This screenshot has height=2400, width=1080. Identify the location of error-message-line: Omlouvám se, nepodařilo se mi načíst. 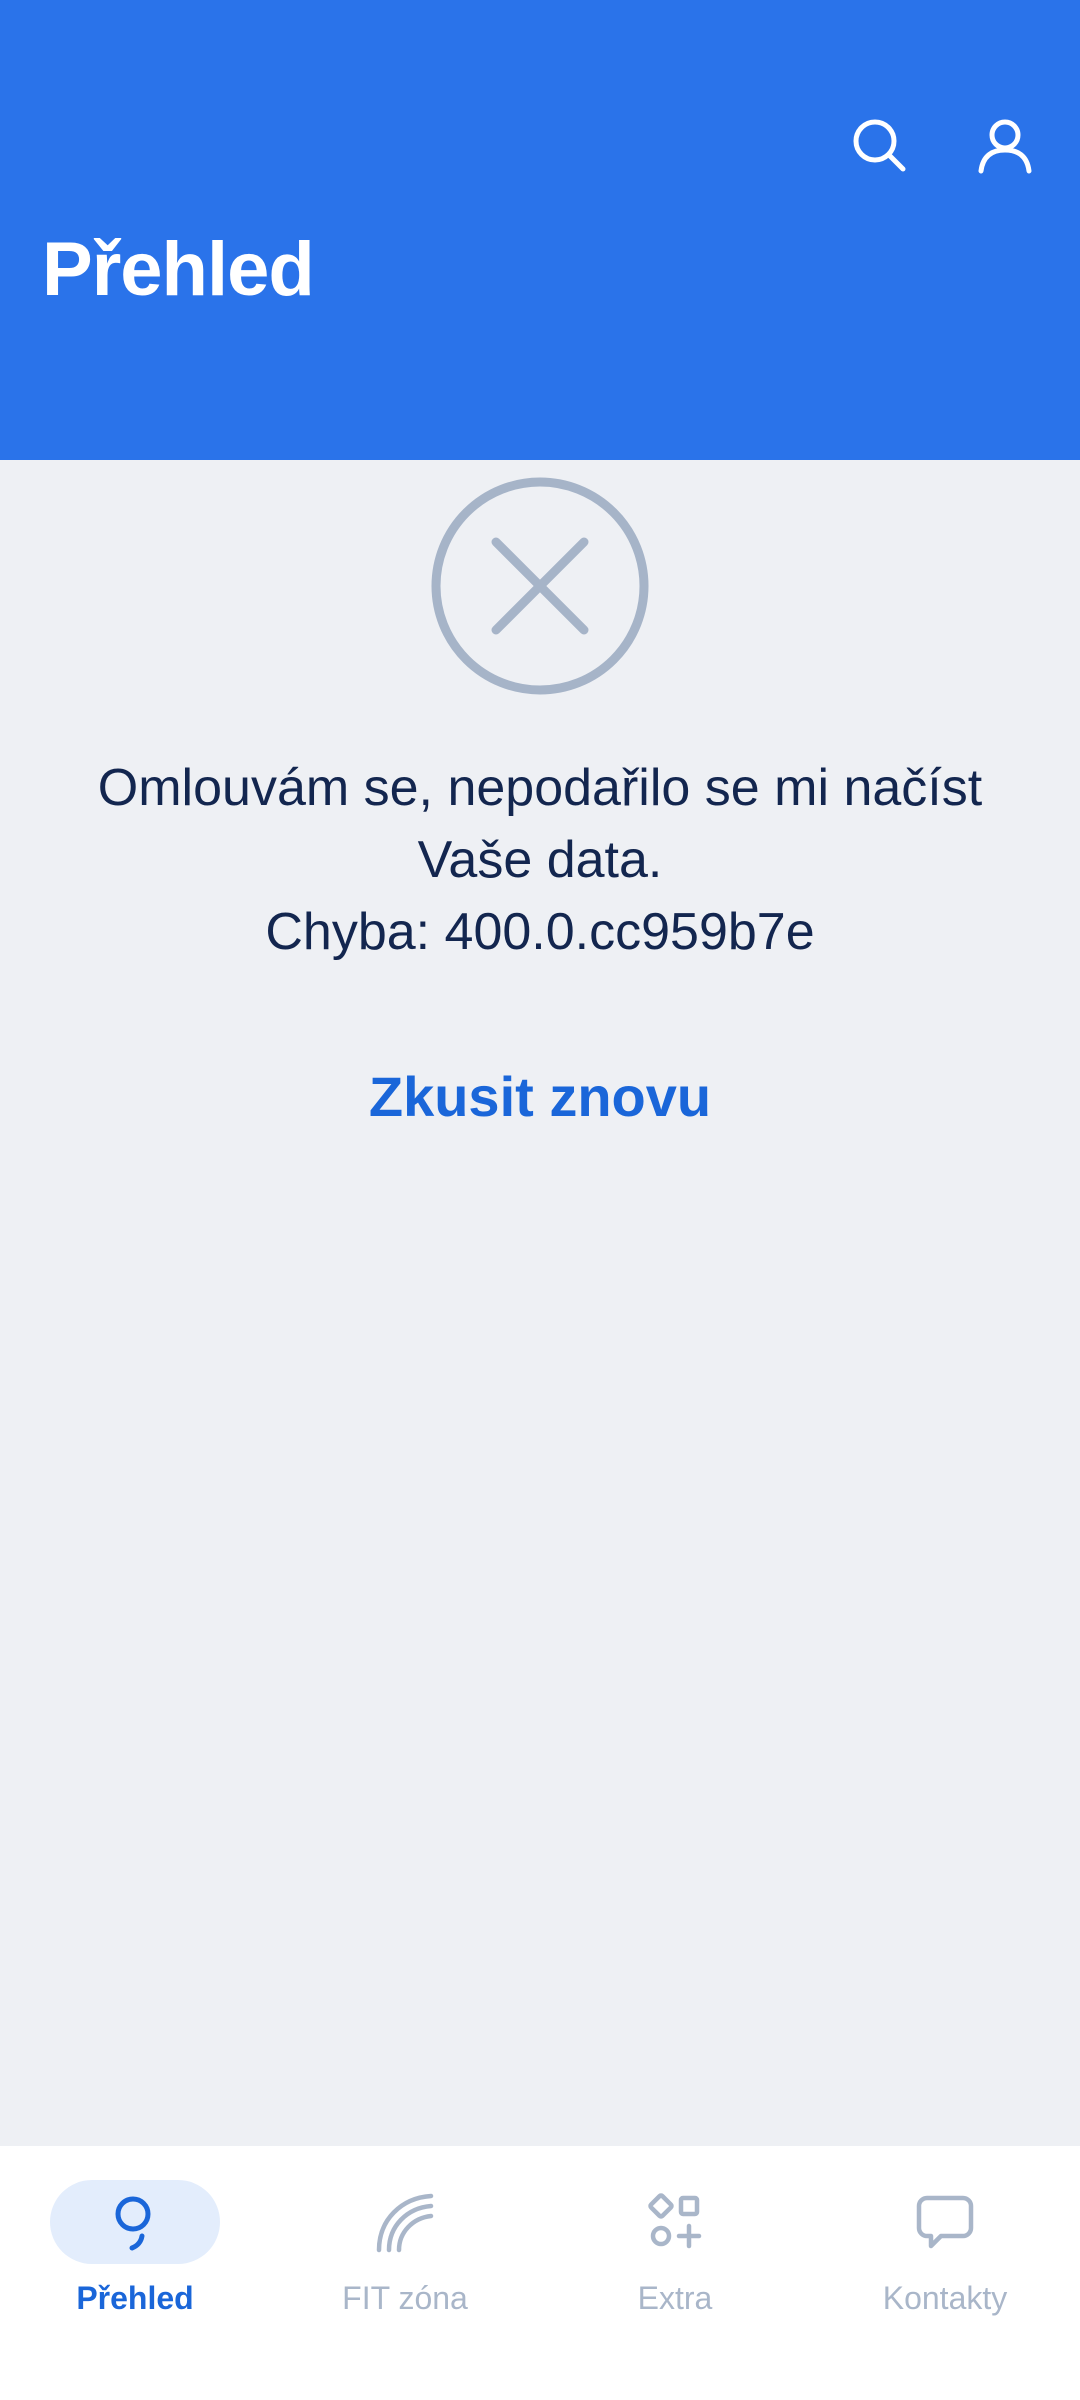
(540, 788).